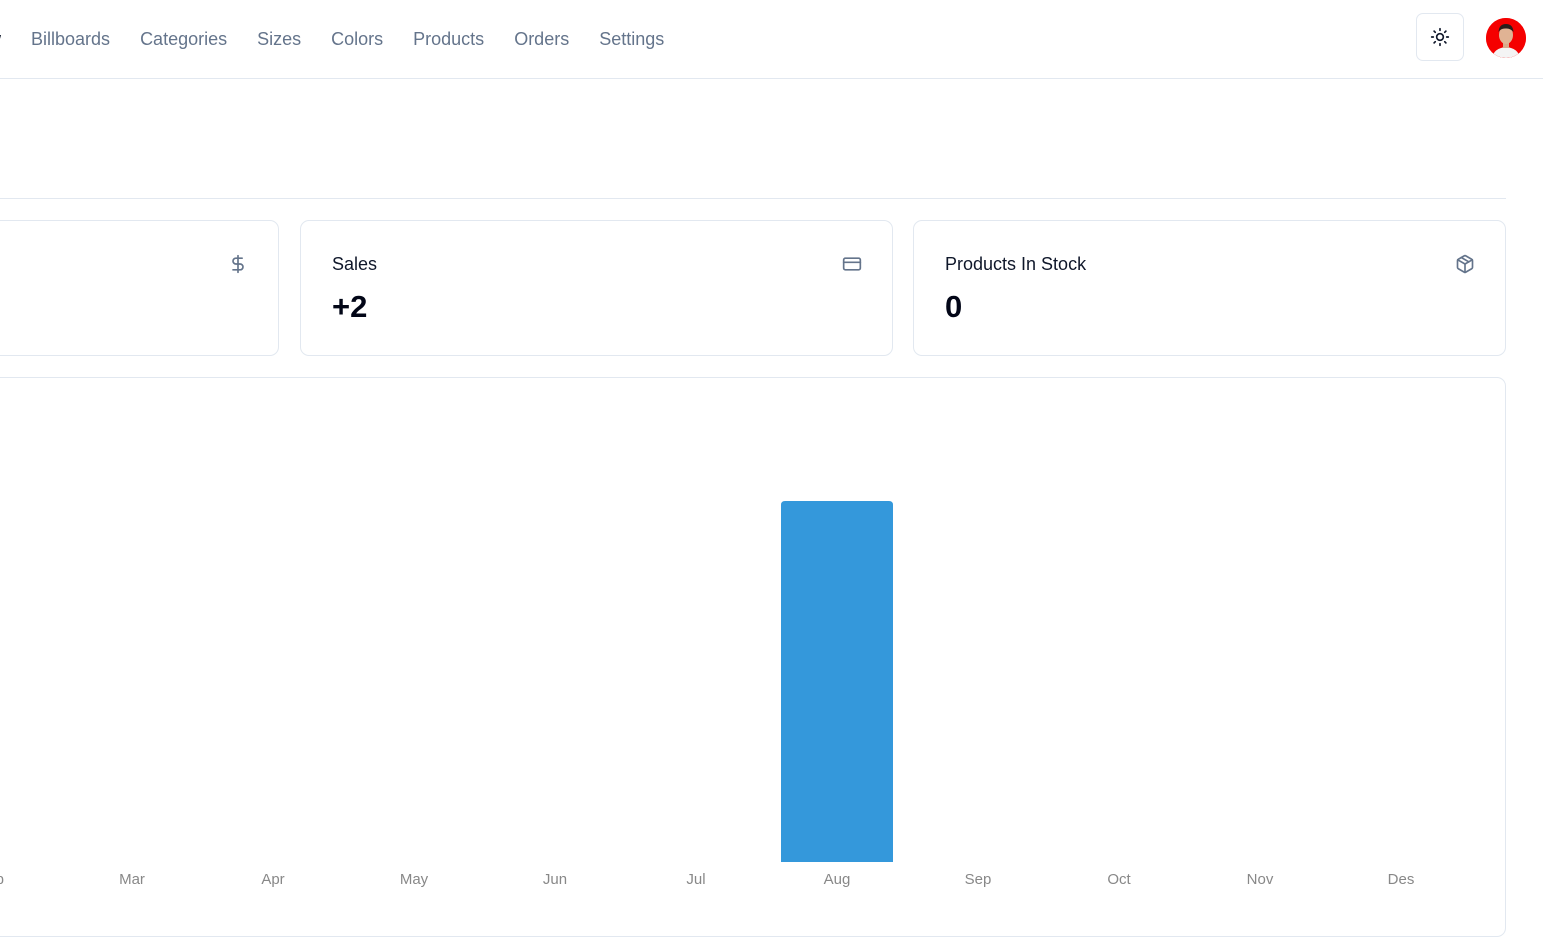 The width and height of the screenshot is (1543, 938). I want to click on sales-card: Sales +2, so click(596, 288).